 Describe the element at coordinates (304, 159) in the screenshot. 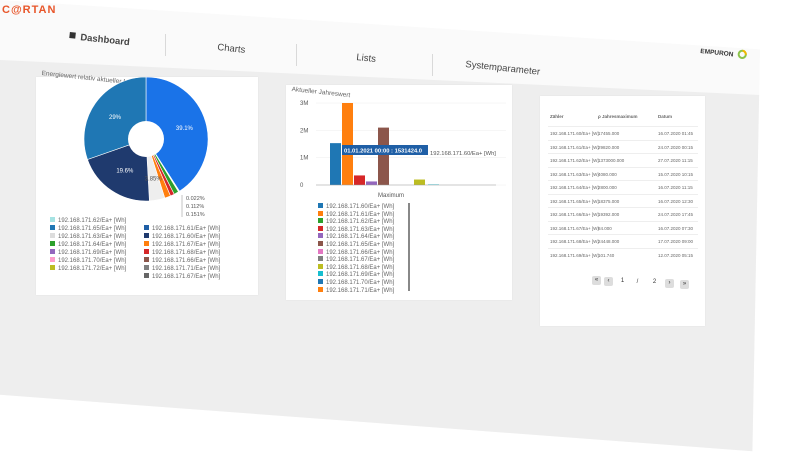

I see `y-tick-label: 1M` at that location.